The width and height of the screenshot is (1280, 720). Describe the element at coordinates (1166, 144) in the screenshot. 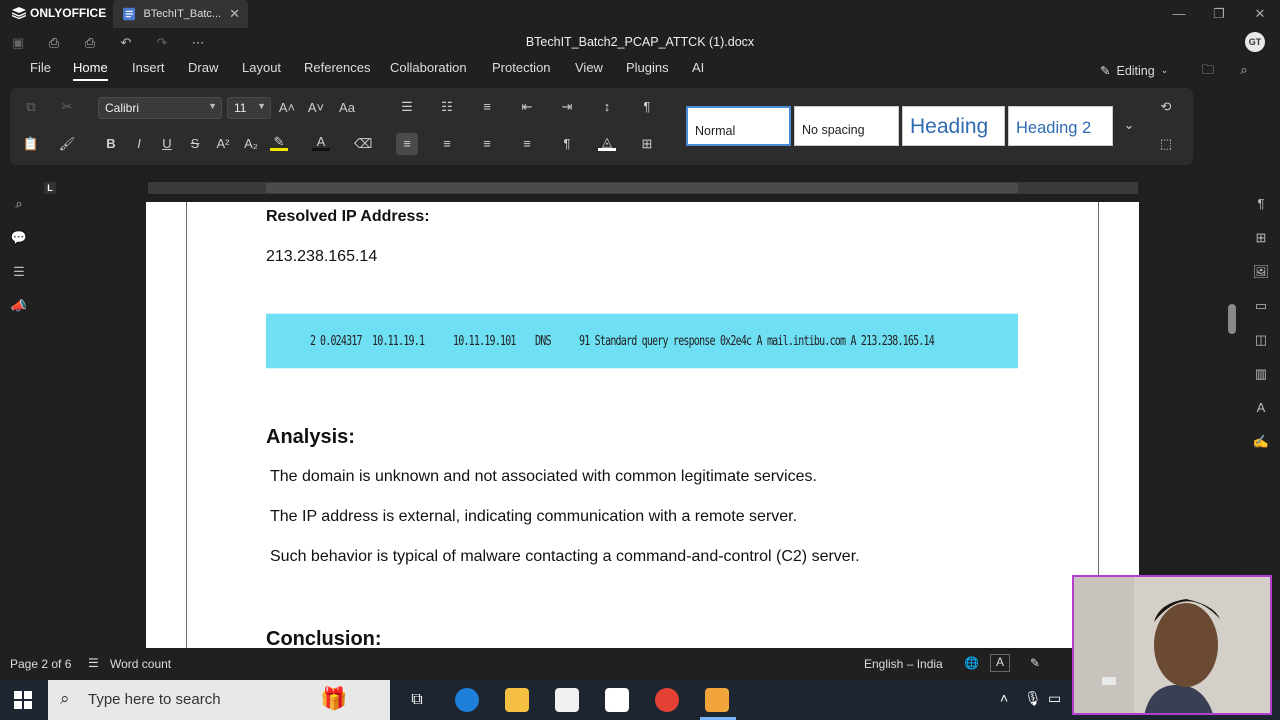

I see `select-all-icon: ⬚` at that location.